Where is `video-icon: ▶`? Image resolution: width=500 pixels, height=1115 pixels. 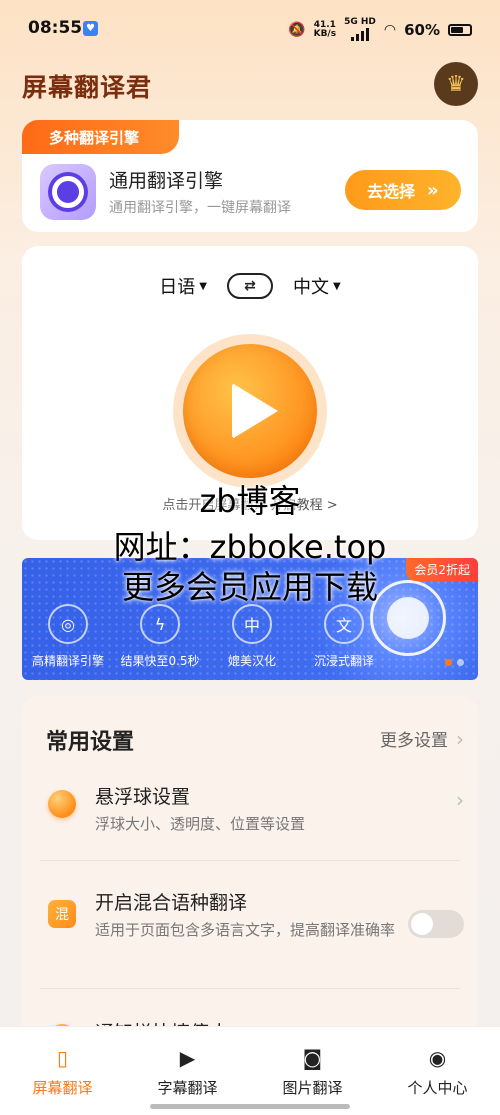 video-icon: ▶ is located at coordinates (187, 1058).